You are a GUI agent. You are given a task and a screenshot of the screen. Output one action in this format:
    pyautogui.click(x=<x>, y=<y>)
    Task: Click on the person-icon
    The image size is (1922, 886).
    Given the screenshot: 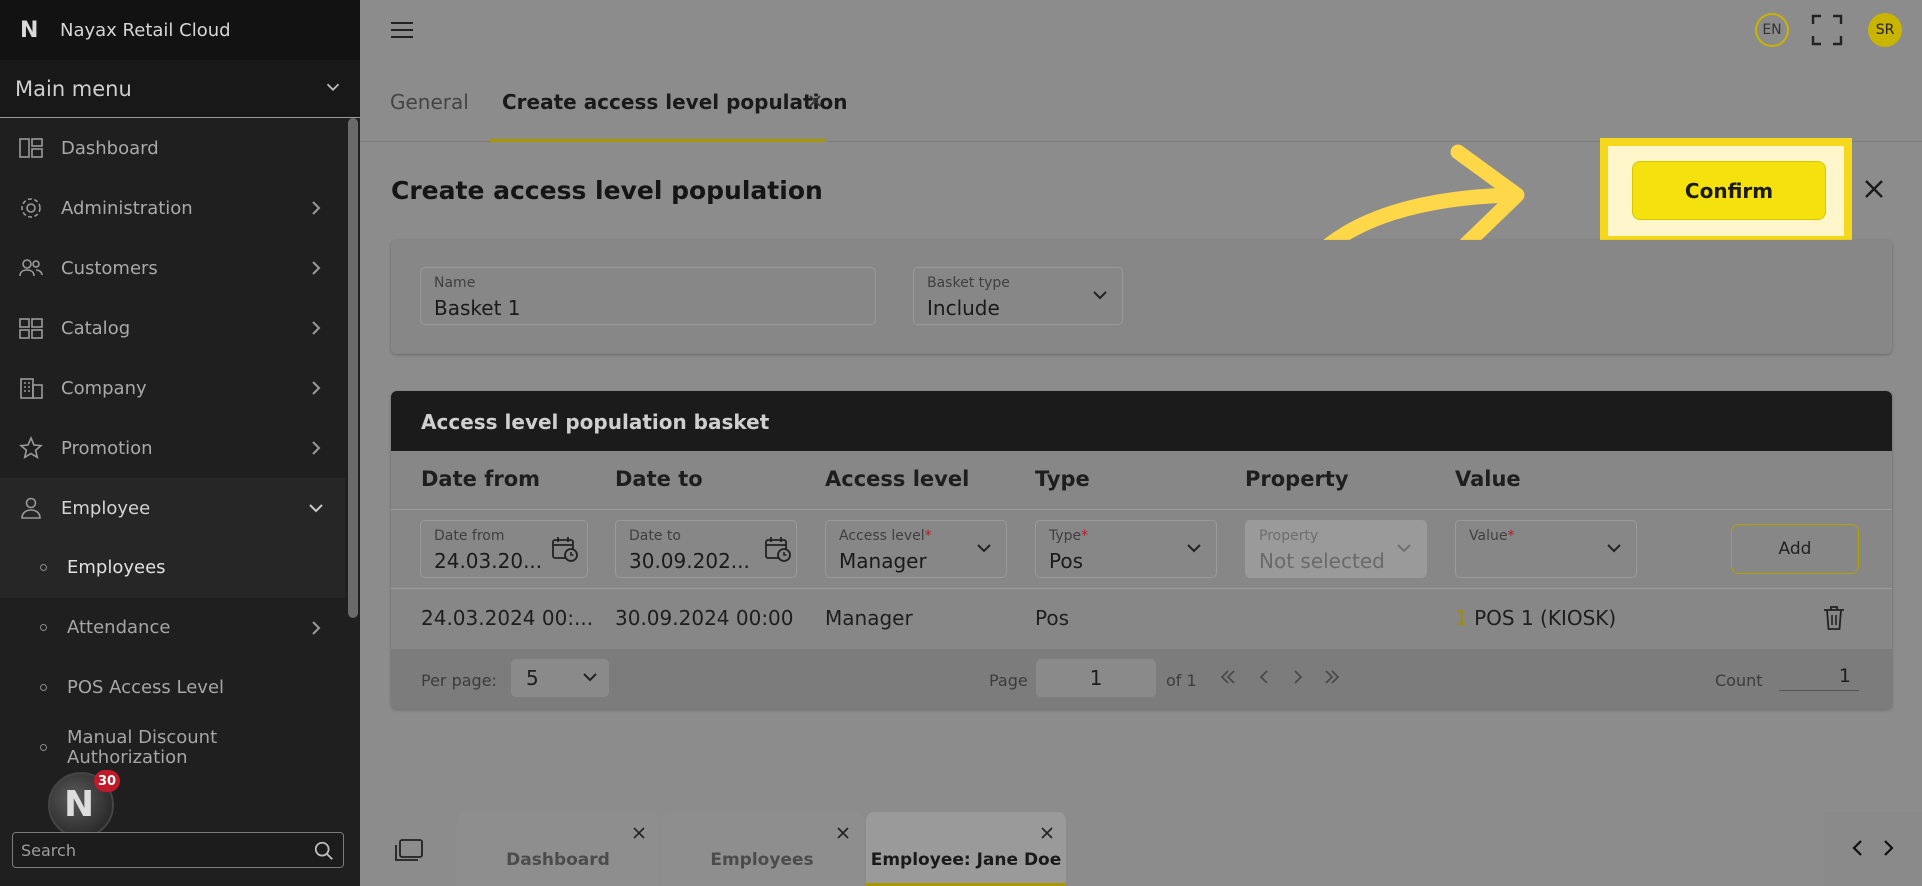 What is the action you would take?
    pyautogui.click(x=31, y=508)
    